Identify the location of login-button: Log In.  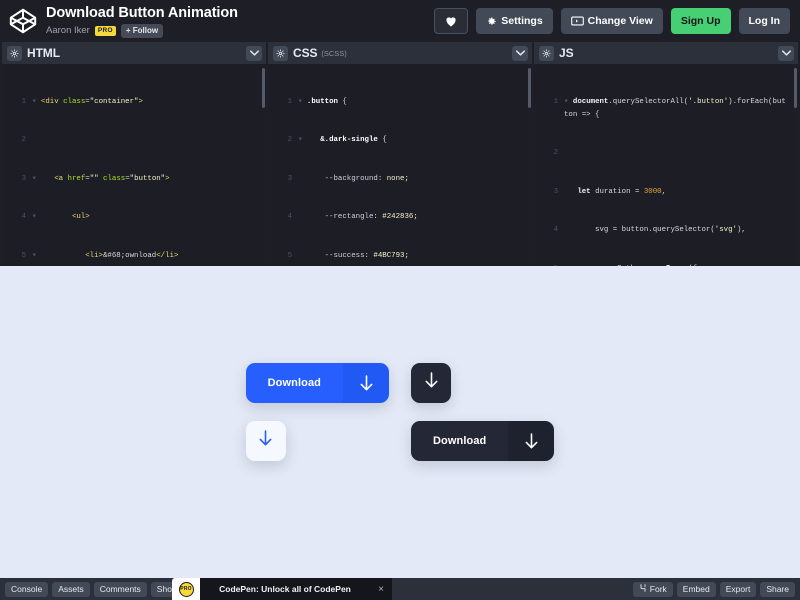
(764, 21).